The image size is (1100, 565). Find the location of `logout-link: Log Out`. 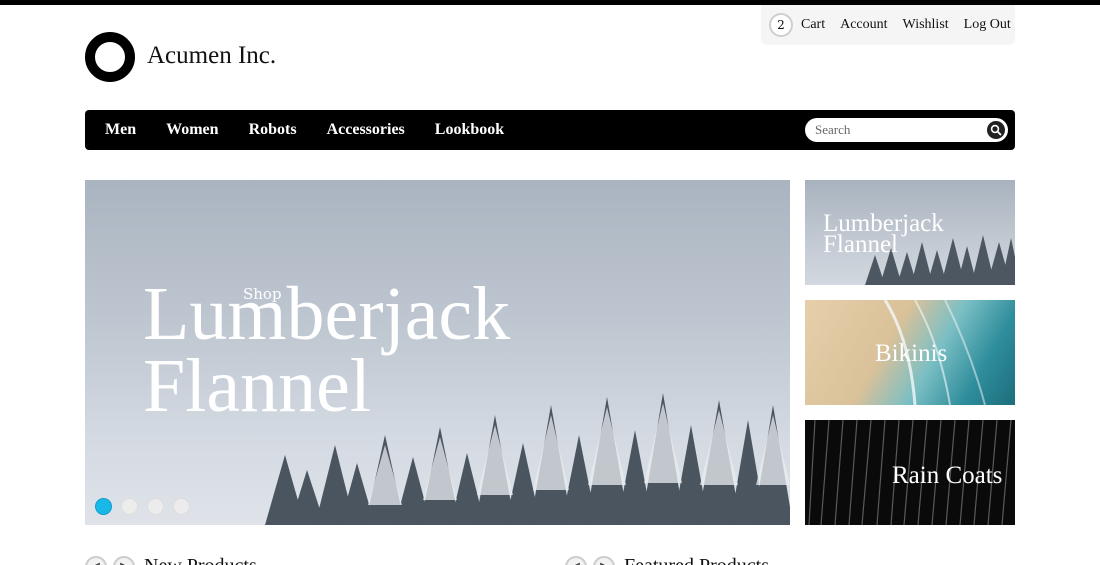

logout-link: Log Out is located at coordinates (987, 25).